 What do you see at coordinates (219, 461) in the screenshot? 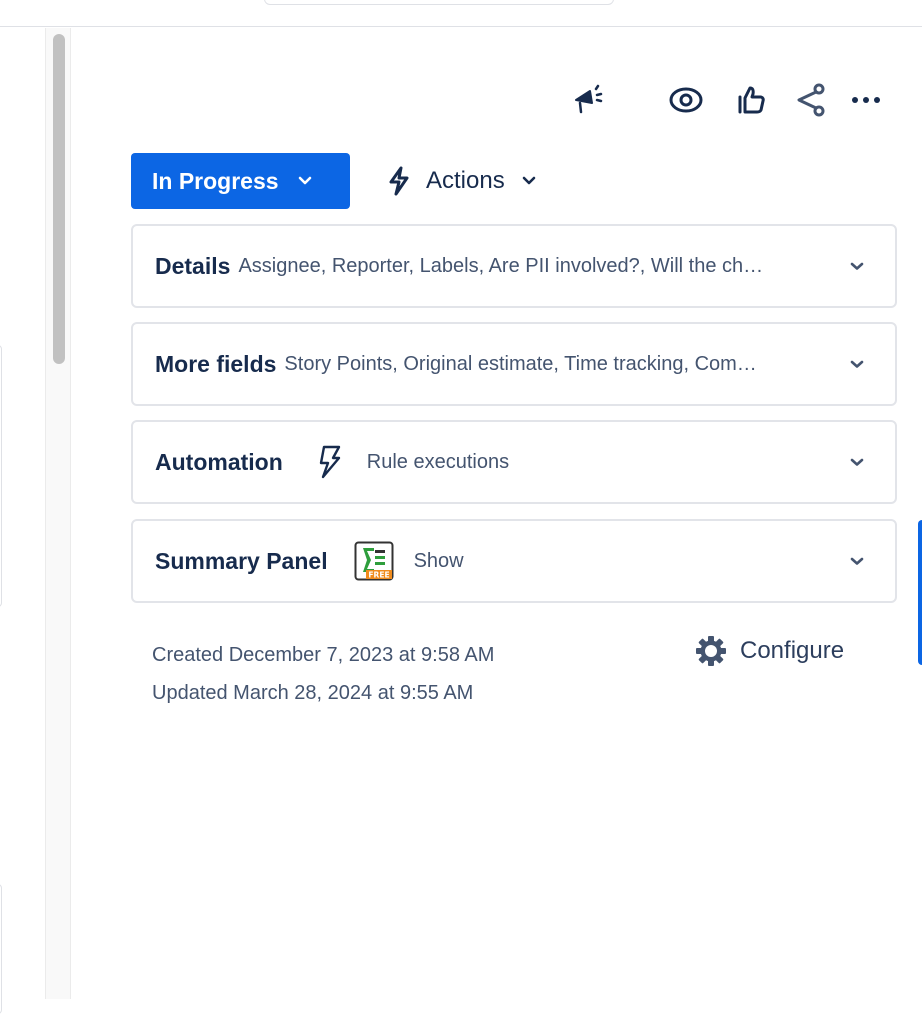
I see `automation-title: Automation` at bounding box center [219, 461].